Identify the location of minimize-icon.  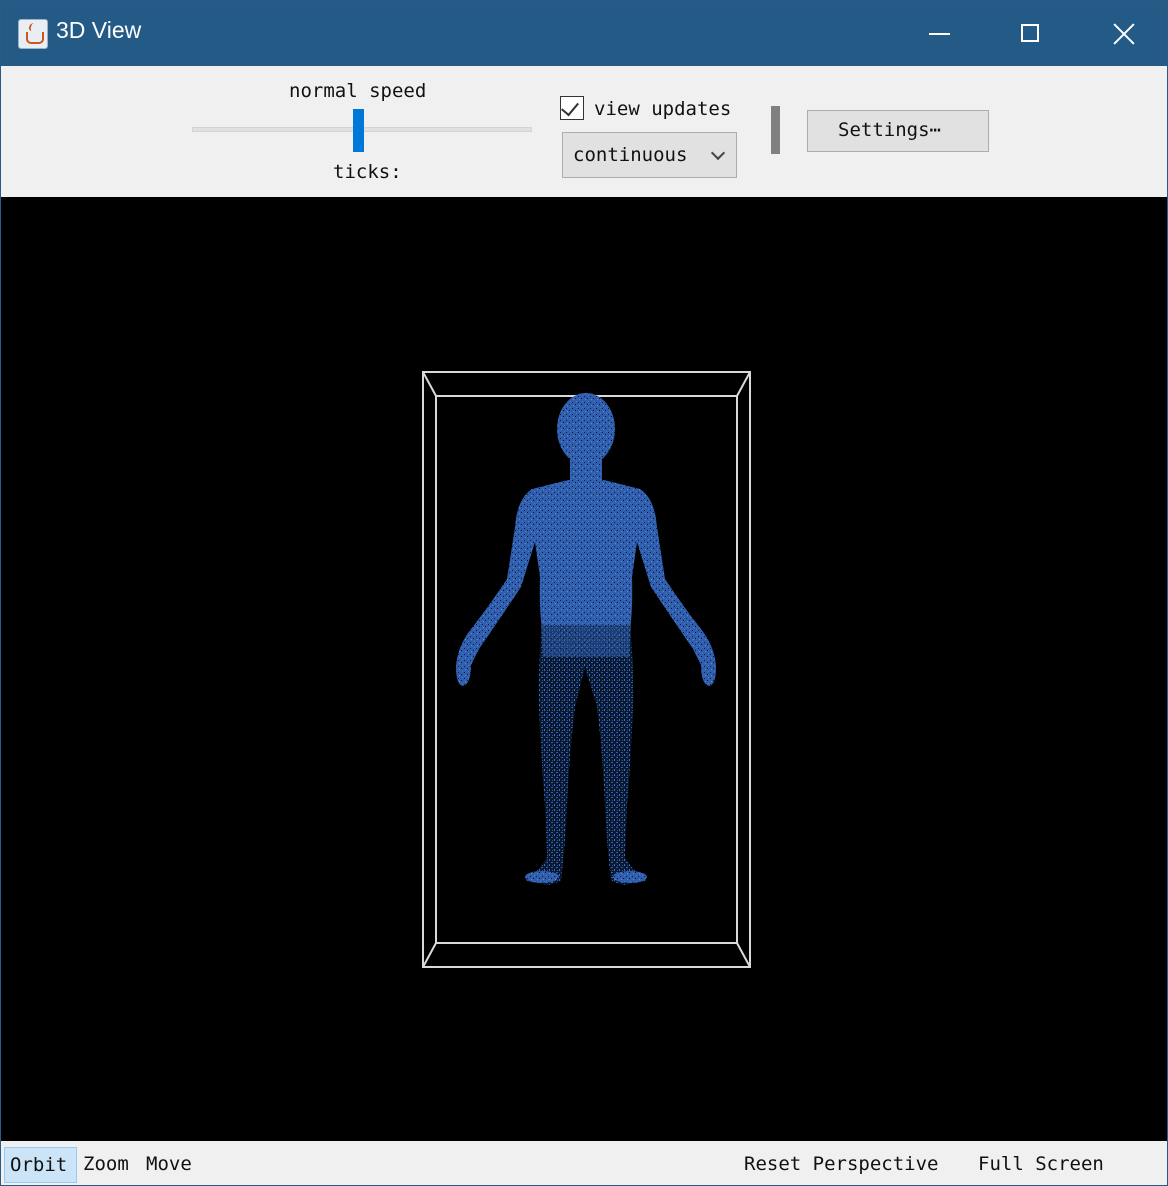
(939, 34).